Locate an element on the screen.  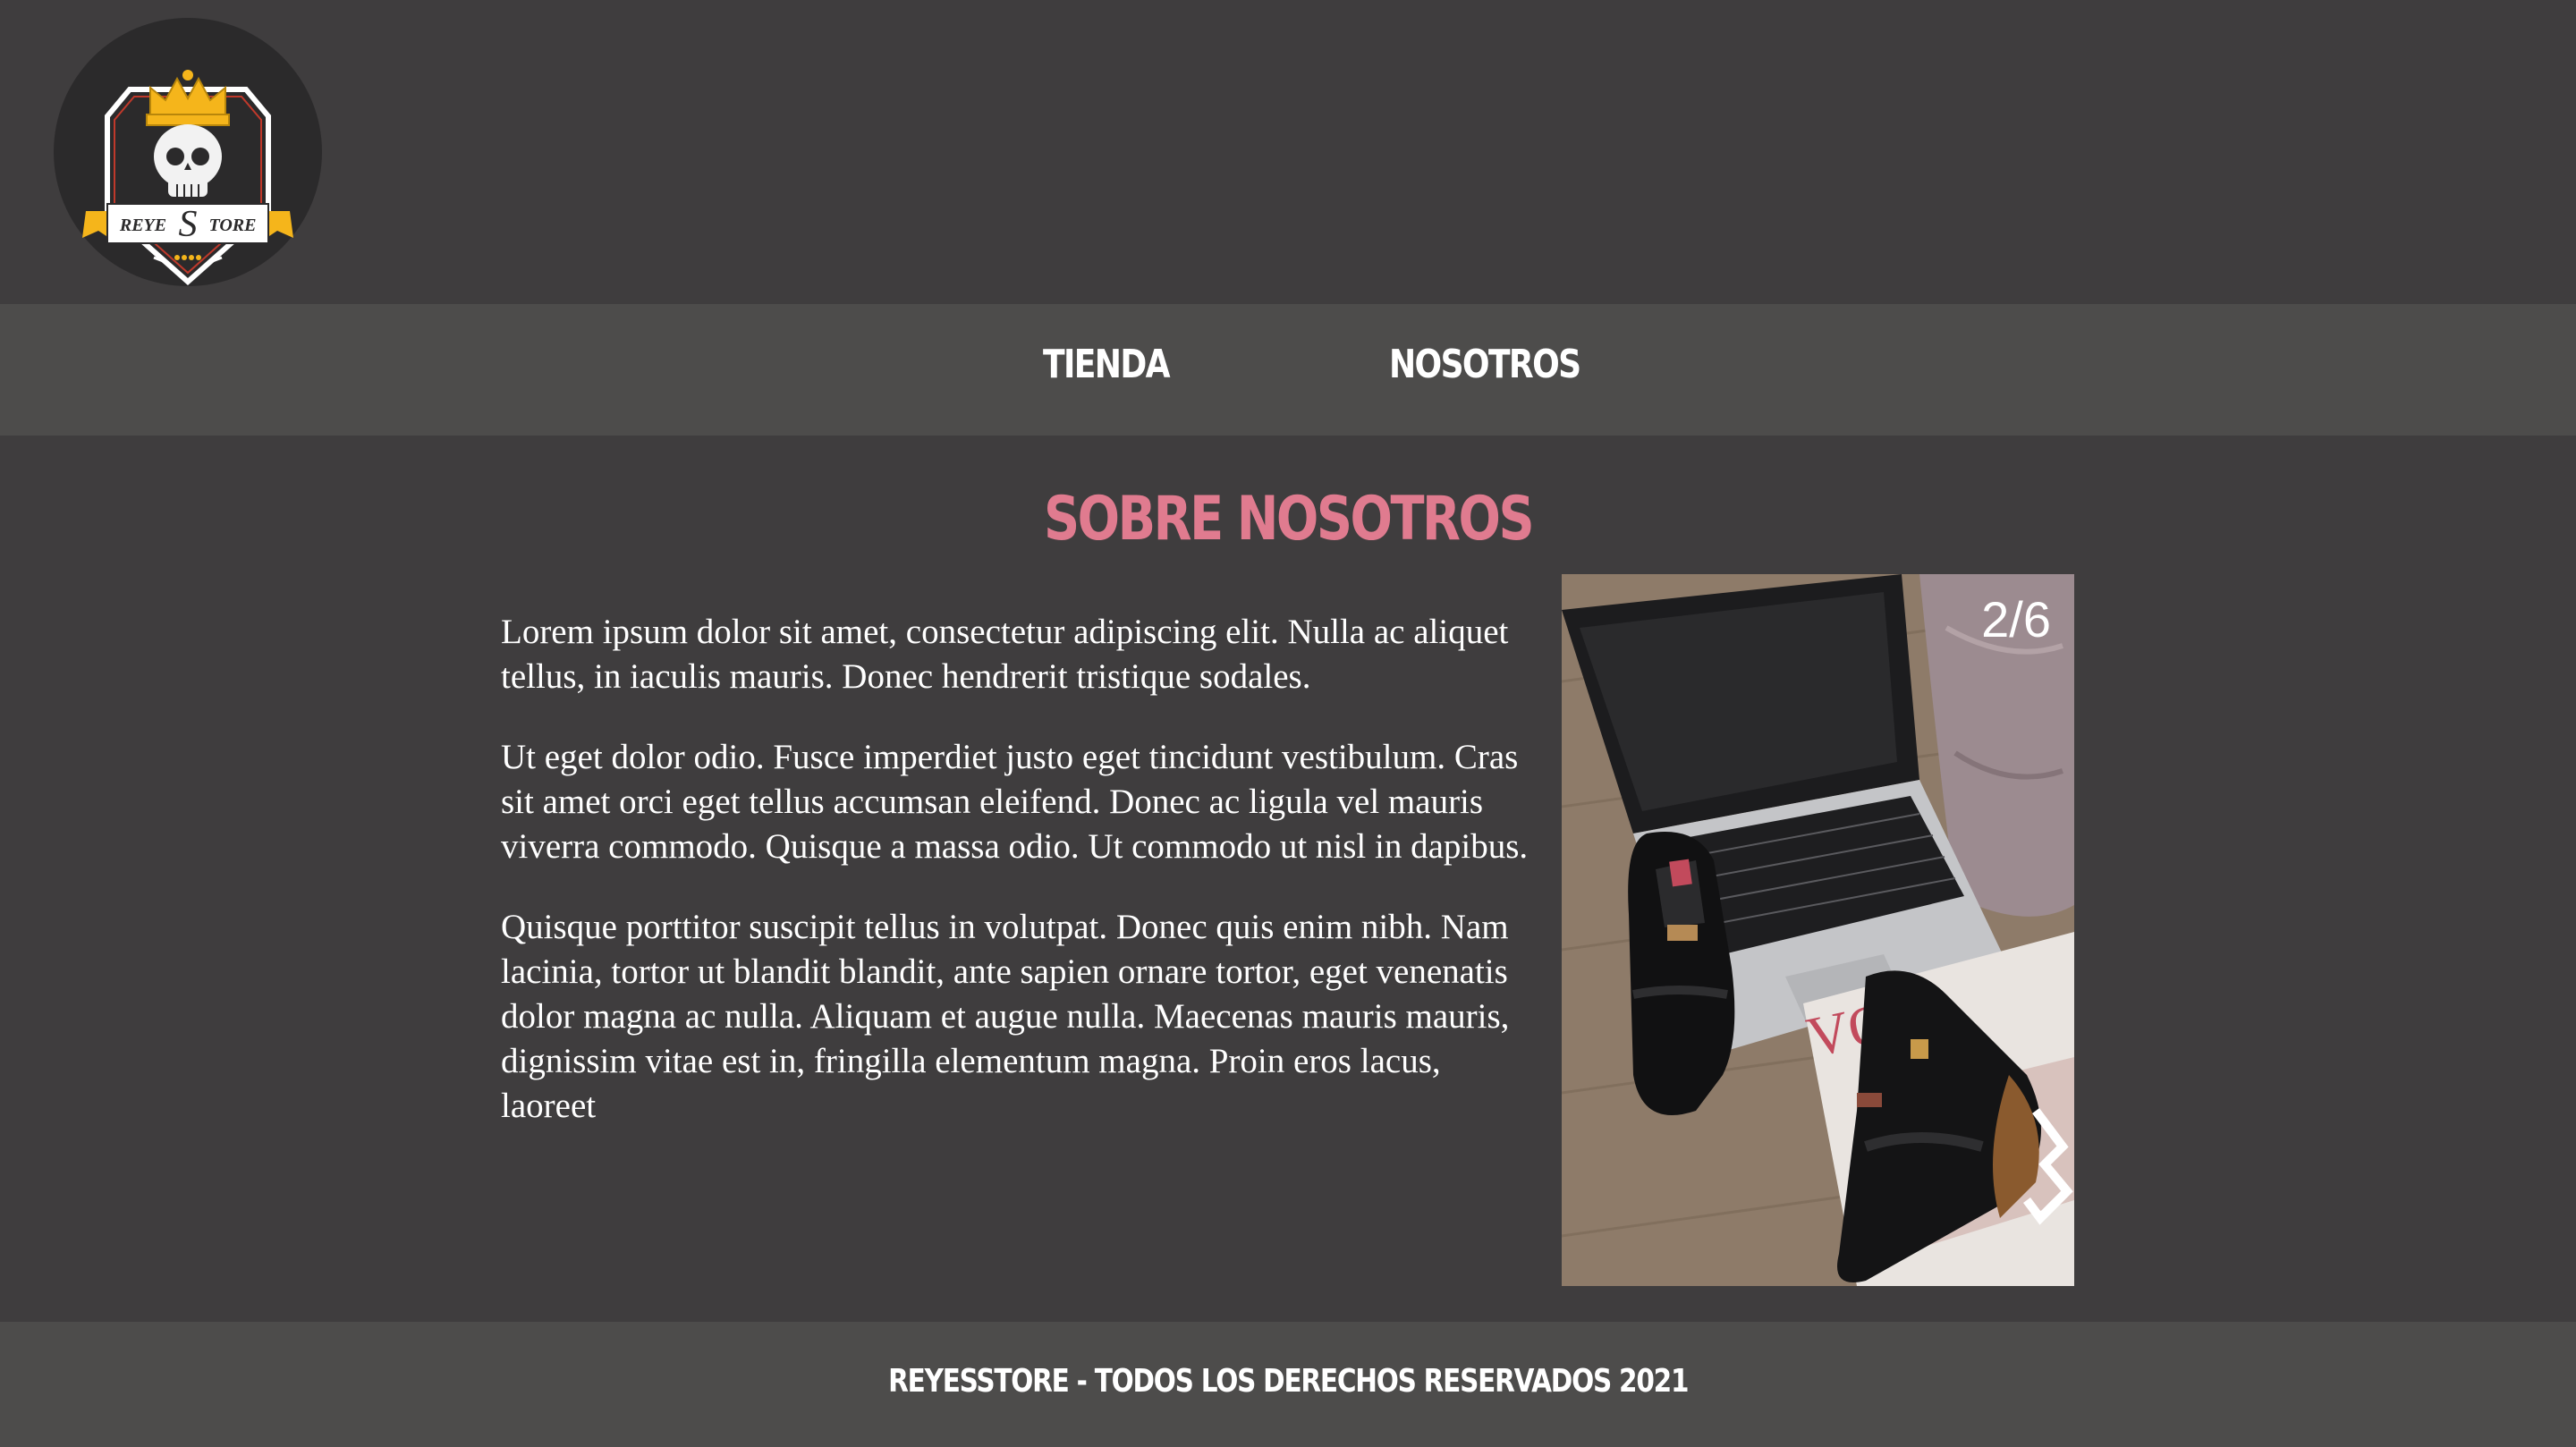
store-logo: REYE S TORE is located at coordinates (188, 152).